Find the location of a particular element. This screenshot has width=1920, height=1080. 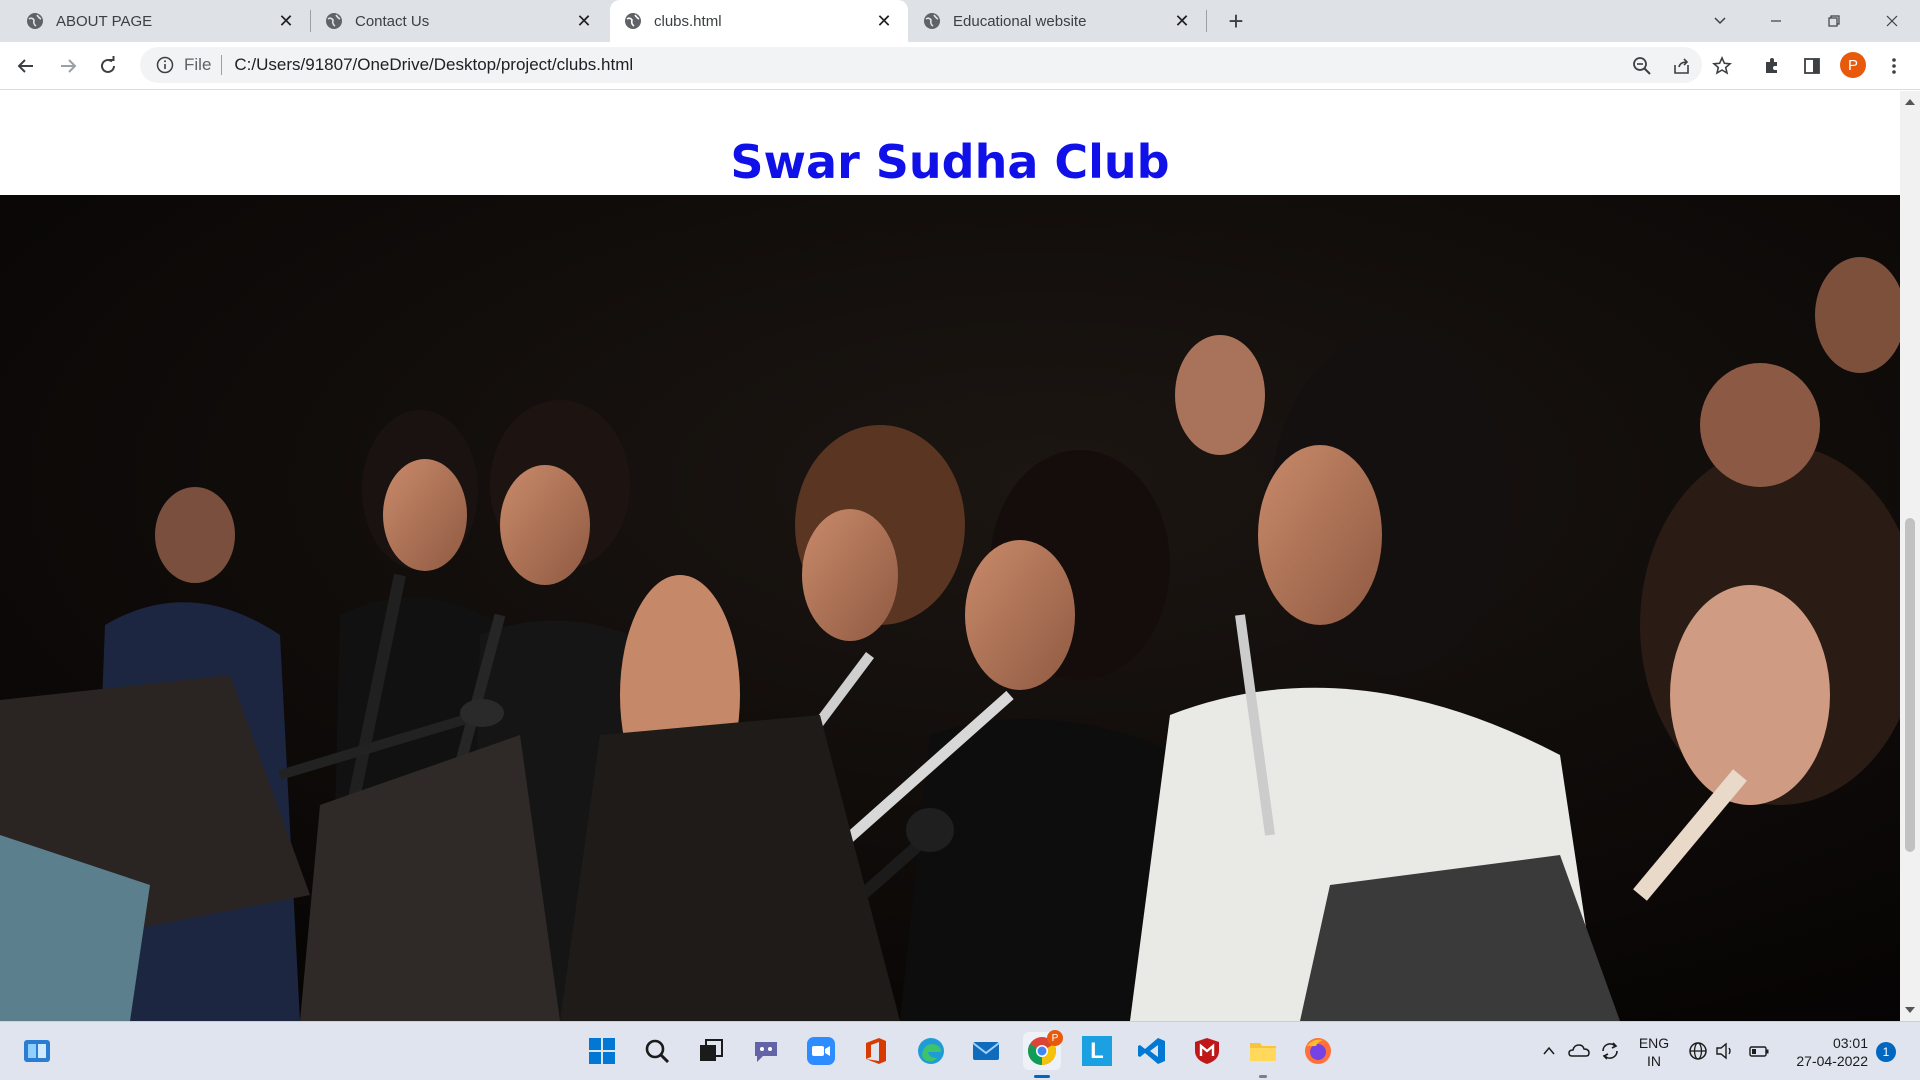

zoom-icon is located at coordinates (821, 1051).